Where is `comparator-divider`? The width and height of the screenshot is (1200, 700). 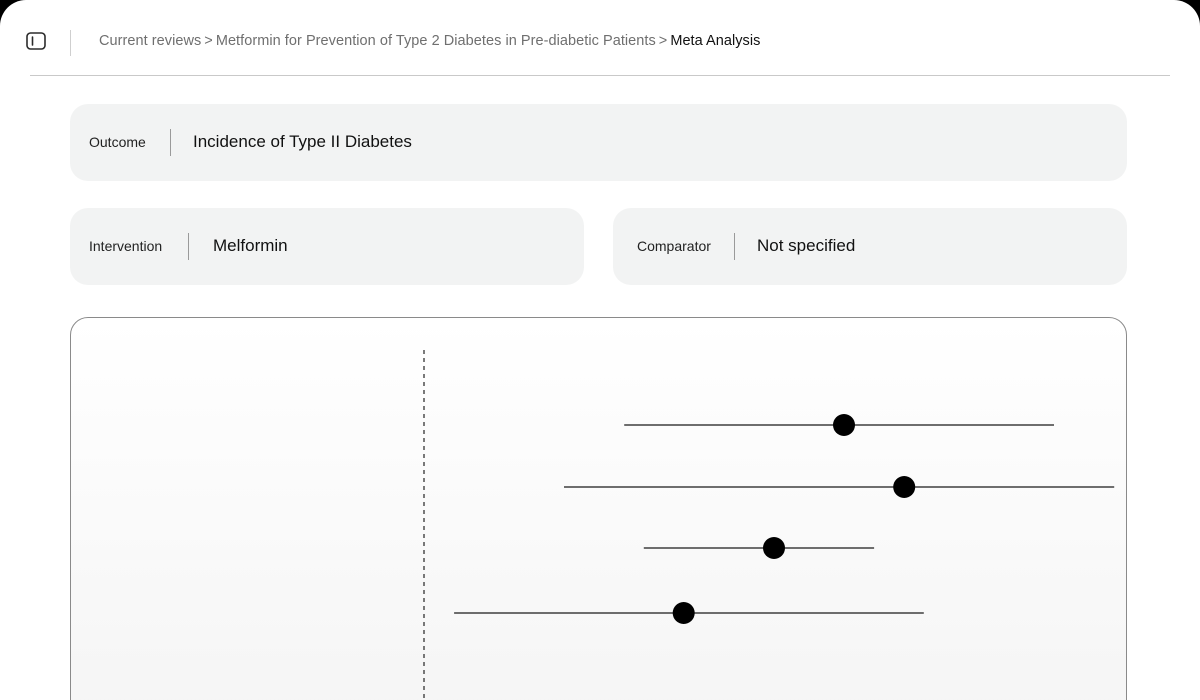 comparator-divider is located at coordinates (734, 246).